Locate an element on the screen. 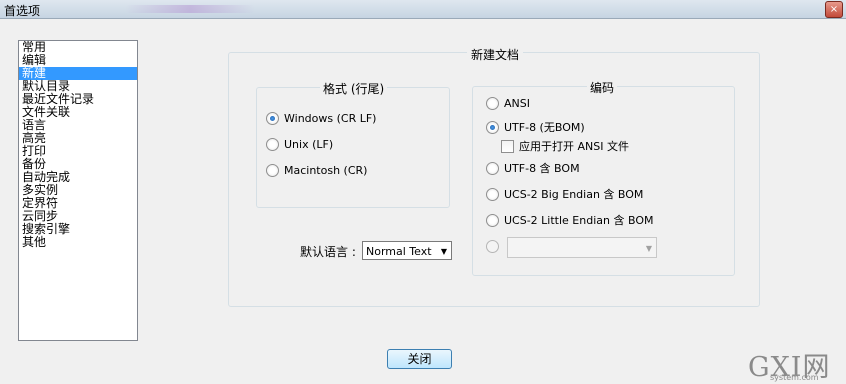 Image resolution: width=846 pixels, height=384 pixels. default-language-value: Normal Text is located at coordinates (399, 251).